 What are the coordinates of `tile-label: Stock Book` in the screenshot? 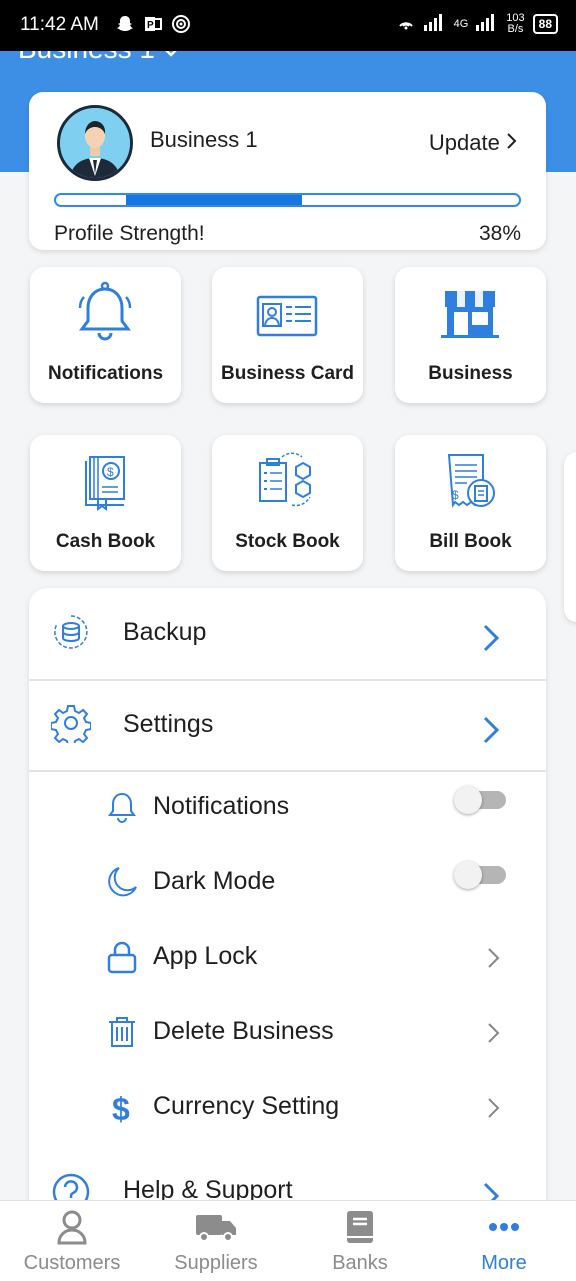 It's located at (287, 541).